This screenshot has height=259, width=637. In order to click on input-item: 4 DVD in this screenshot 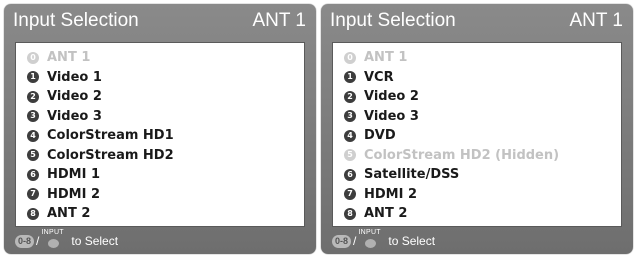, I will do `click(477, 136)`.